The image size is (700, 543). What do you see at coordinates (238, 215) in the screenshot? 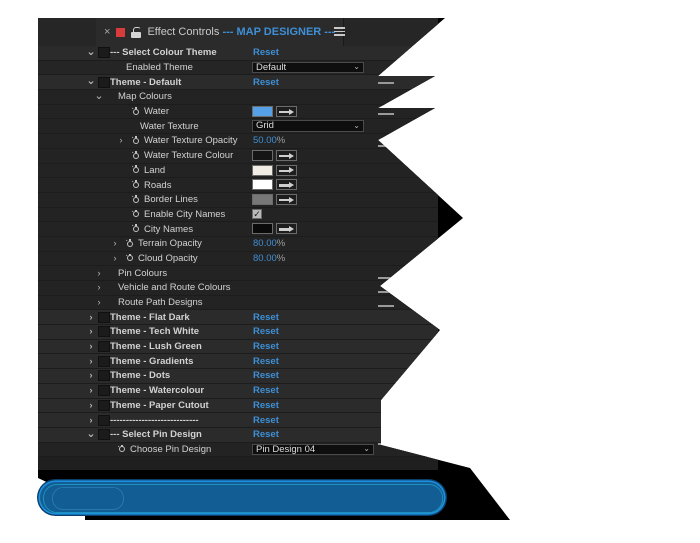
I see `property-row: Enable City Names ✓` at bounding box center [238, 215].